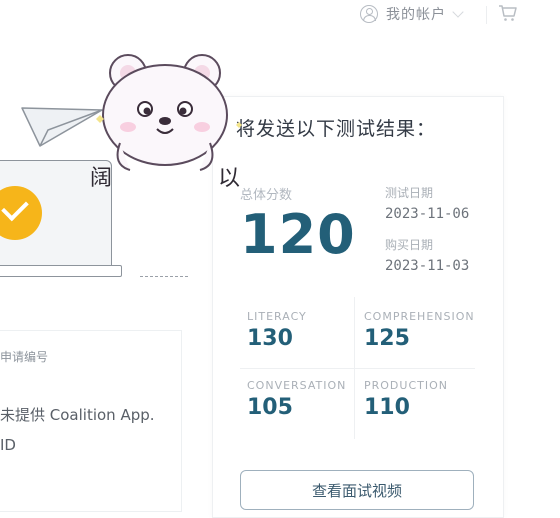  I want to click on conversation-score: 105, so click(270, 407).